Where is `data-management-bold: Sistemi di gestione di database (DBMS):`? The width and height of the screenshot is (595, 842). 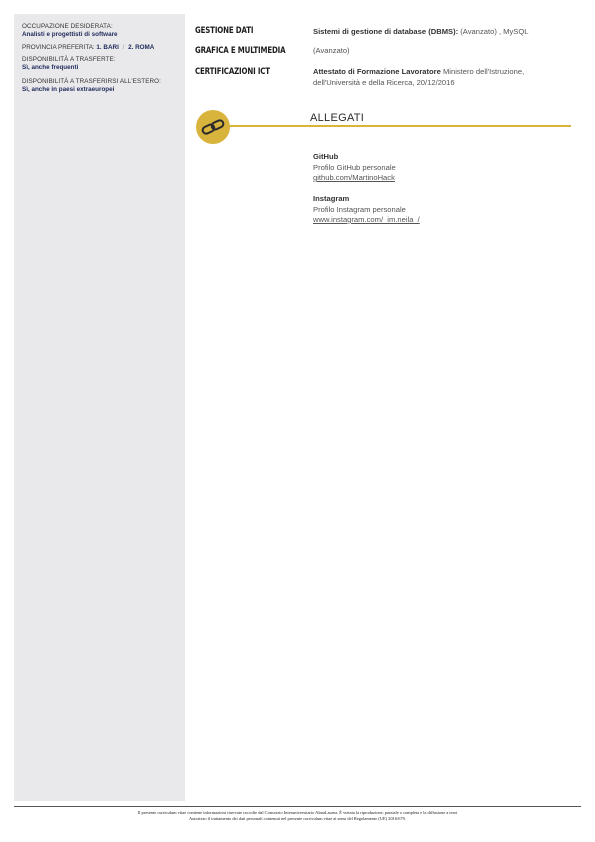 data-management-bold: Sistemi di gestione di database (DBMS): is located at coordinates (386, 31).